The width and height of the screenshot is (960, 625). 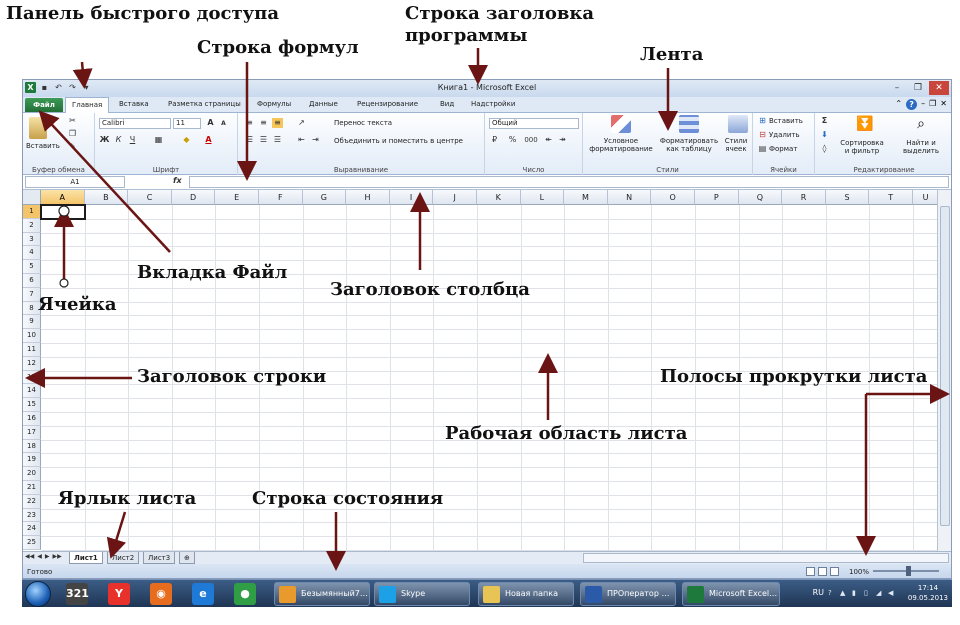 What do you see at coordinates (32, 281) in the screenshot?
I see `row-header-6: 6` at bounding box center [32, 281].